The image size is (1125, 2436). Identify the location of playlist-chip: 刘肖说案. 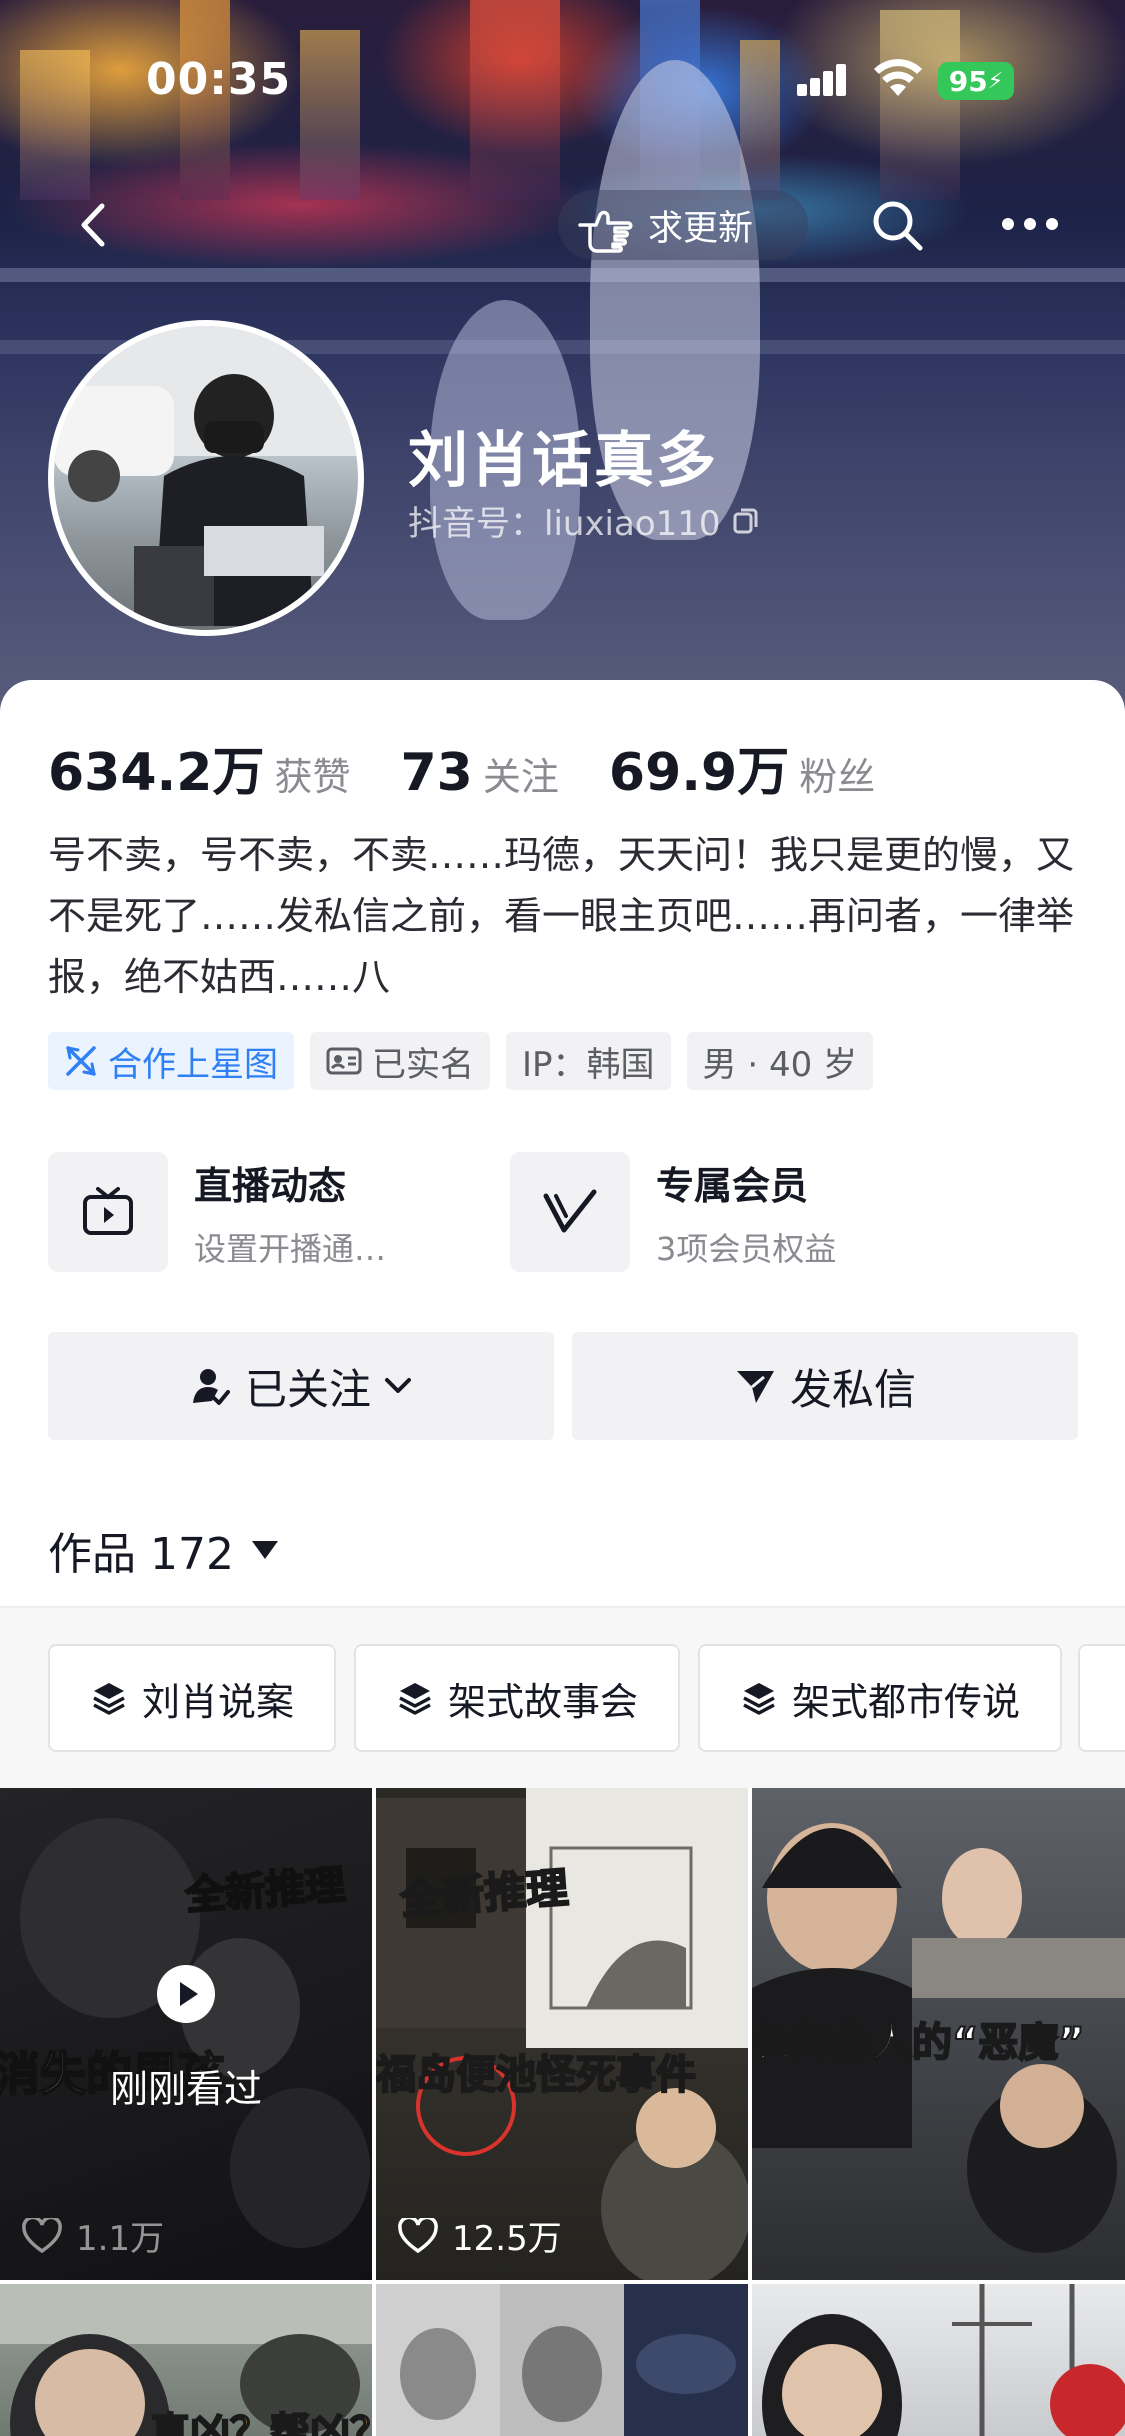
(192, 1698).